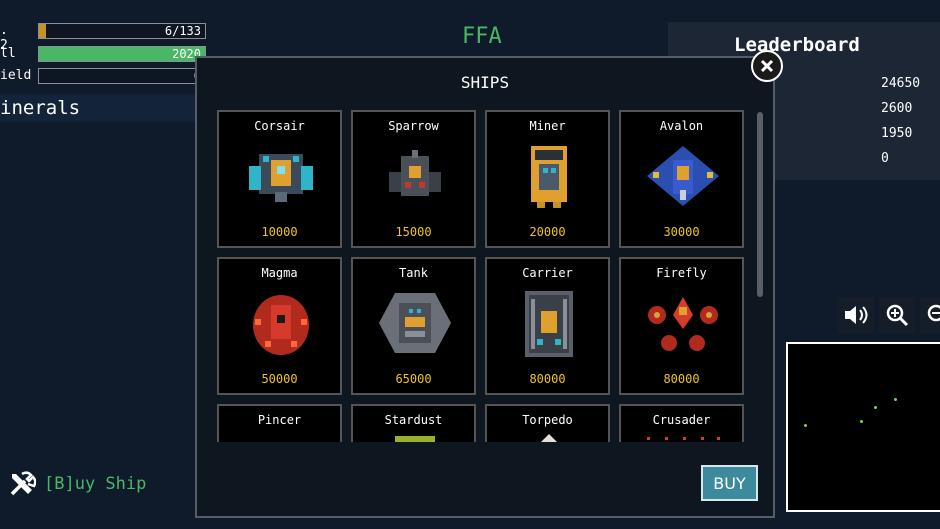 Image resolution: width=940 pixels, height=529 pixels. I want to click on ship-card: Miner 20000, so click(547, 179).